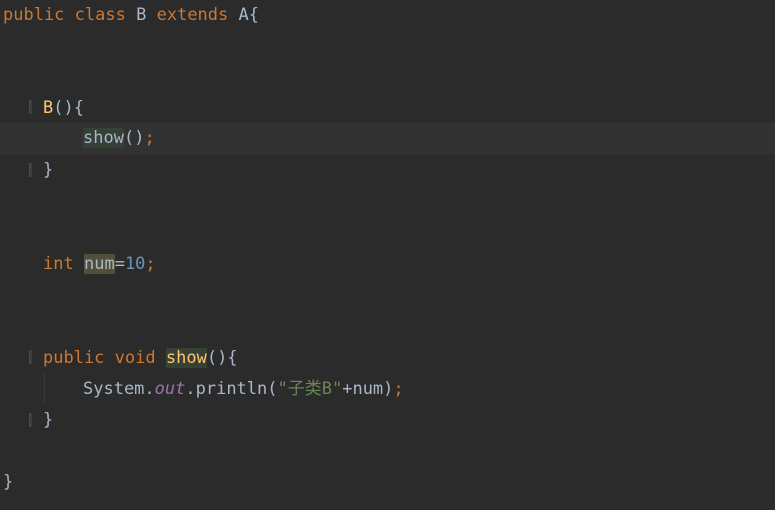 This screenshot has width=775, height=510. I want to click on code-line-constructor: B(){, so click(387, 108).